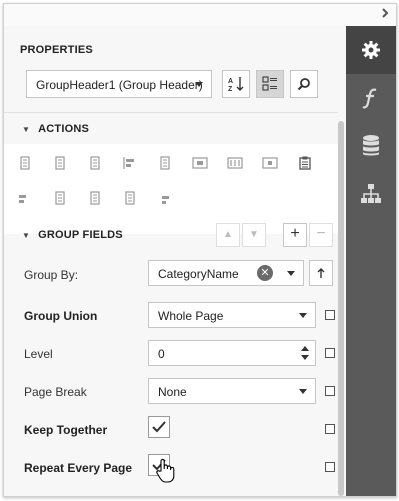 The height and width of the screenshot is (501, 399). I want to click on vertical-spacing-button, so click(165, 198).